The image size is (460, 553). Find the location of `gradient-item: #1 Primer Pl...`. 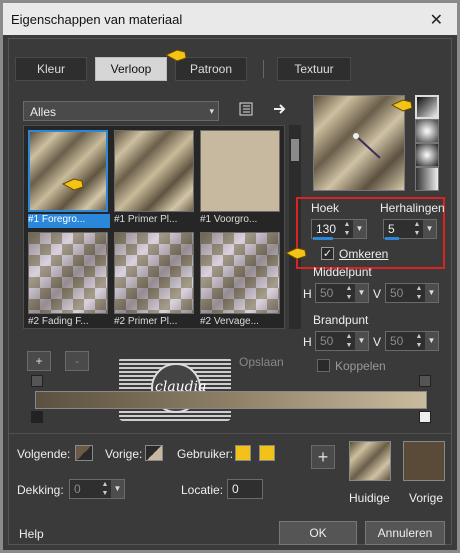

gradient-item: #1 Primer Pl... is located at coordinates (155, 179).